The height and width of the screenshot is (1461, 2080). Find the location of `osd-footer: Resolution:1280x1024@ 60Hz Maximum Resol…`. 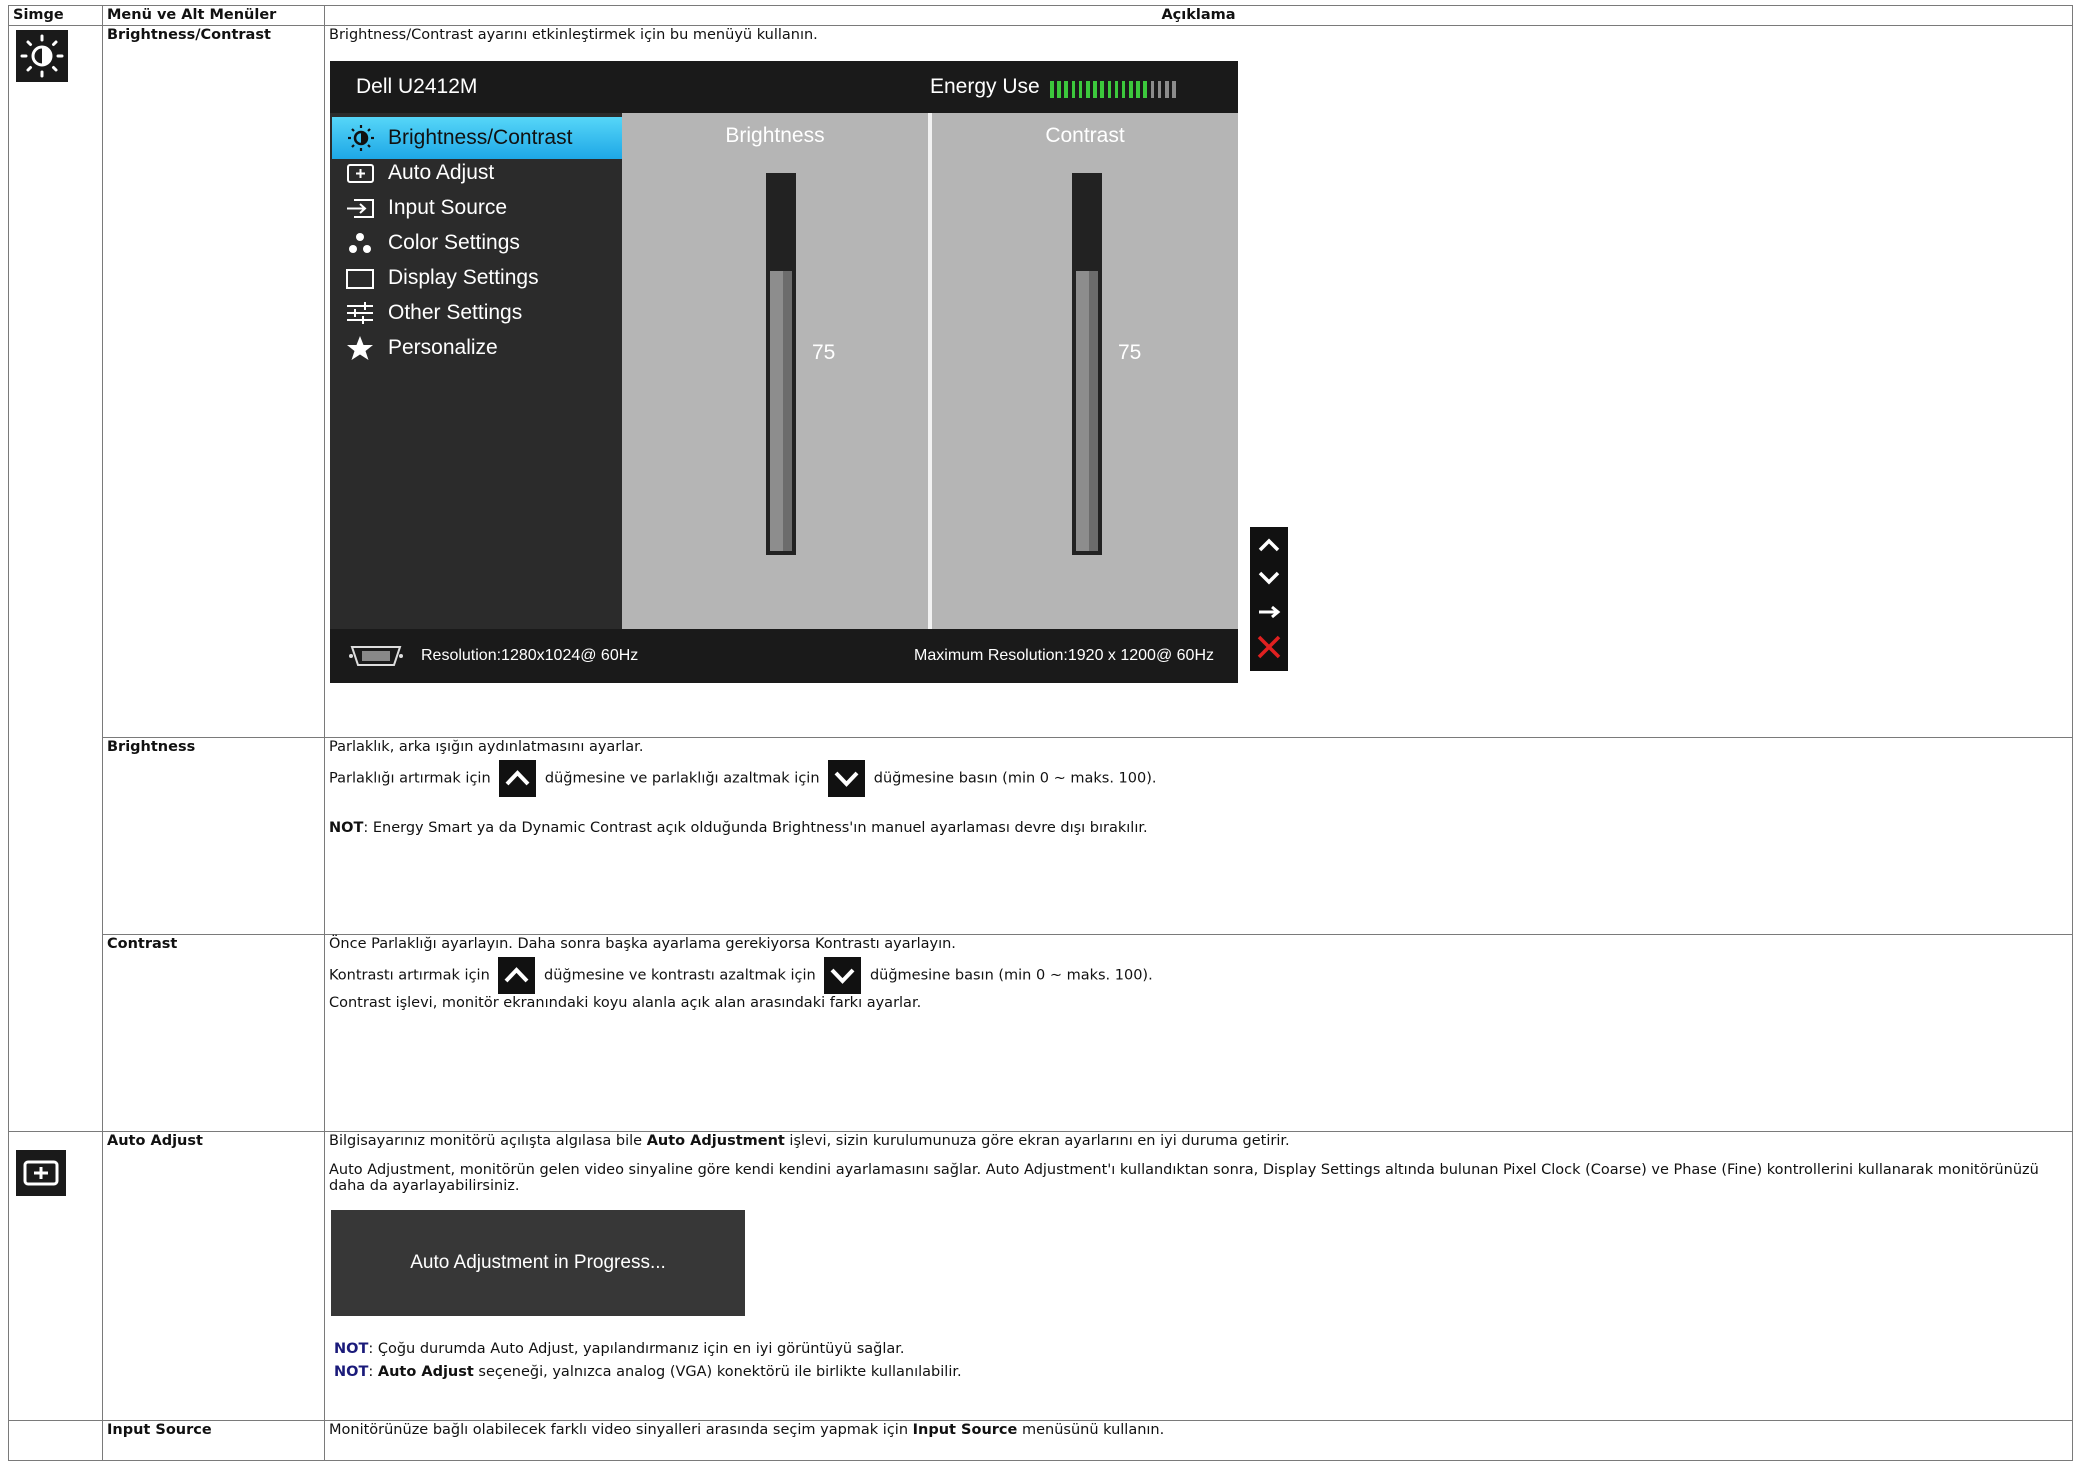

osd-footer: Resolution:1280x1024@ 60Hz Maximum Resol… is located at coordinates (784, 656).